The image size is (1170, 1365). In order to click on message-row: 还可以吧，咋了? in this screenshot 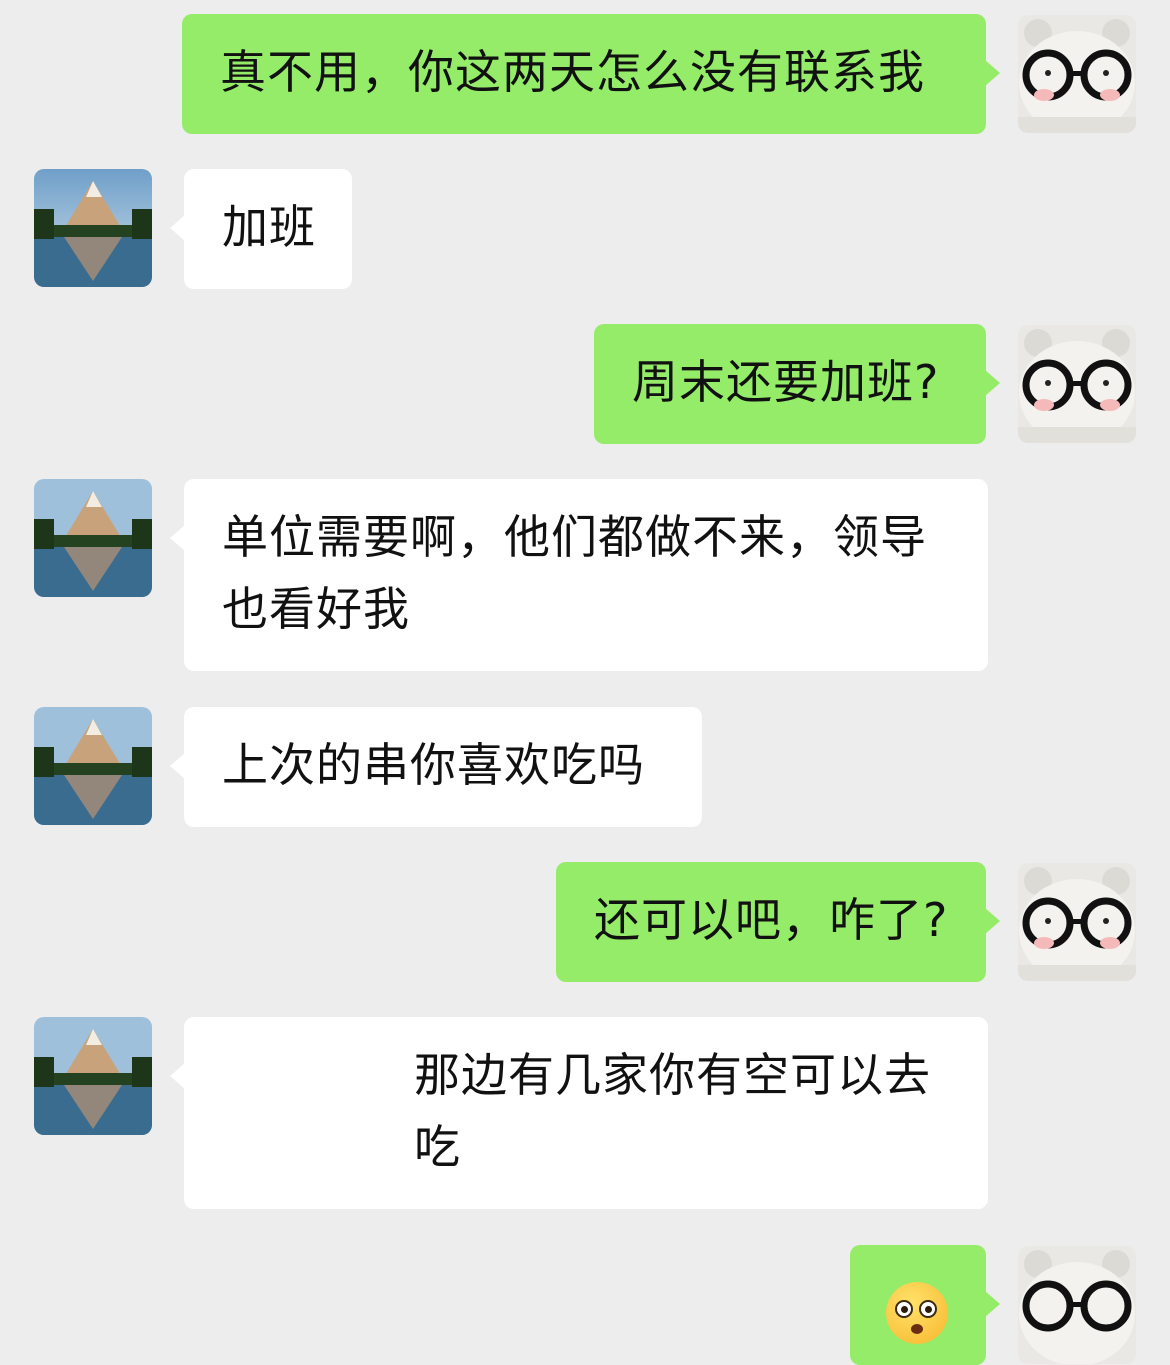, I will do `click(585, 923)`.